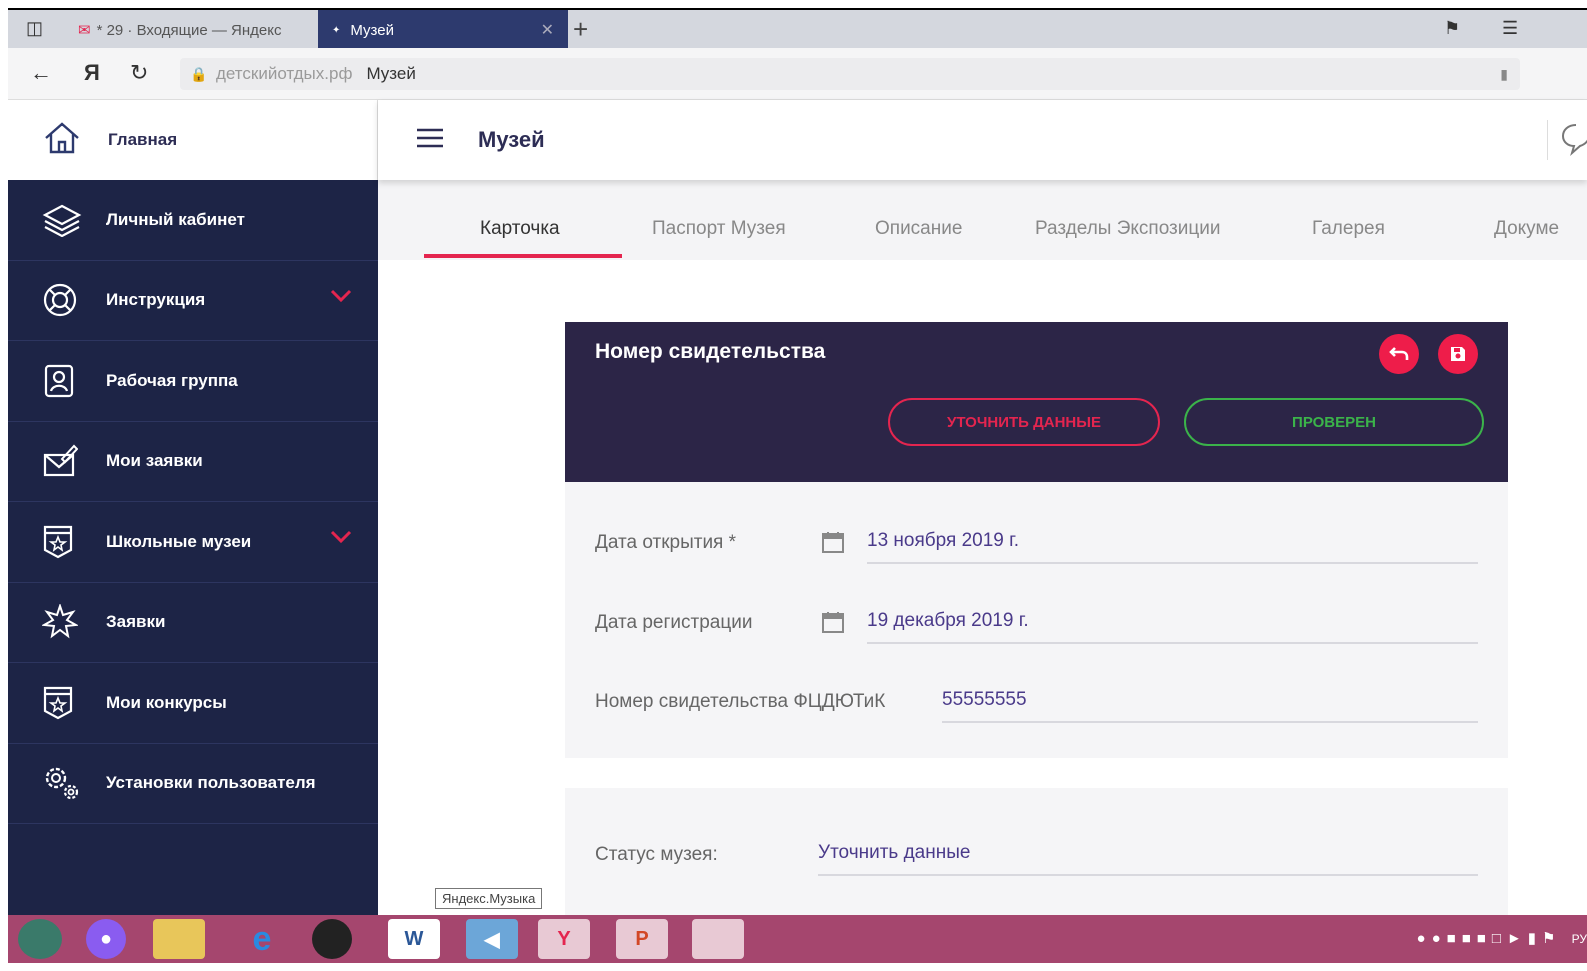 The height and width of the screenshot is (971, 1587). Describe the element at coordinates (982, 140) in the screenshot. I see `page-header: Музей` at that location.